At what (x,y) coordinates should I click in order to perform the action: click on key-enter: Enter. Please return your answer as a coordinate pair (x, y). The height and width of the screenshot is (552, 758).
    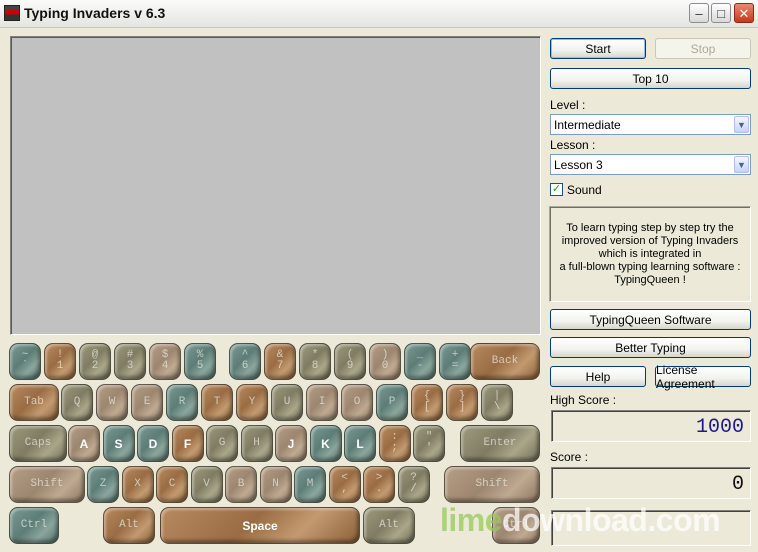
    Looking at the image, I should click on (500, 443).